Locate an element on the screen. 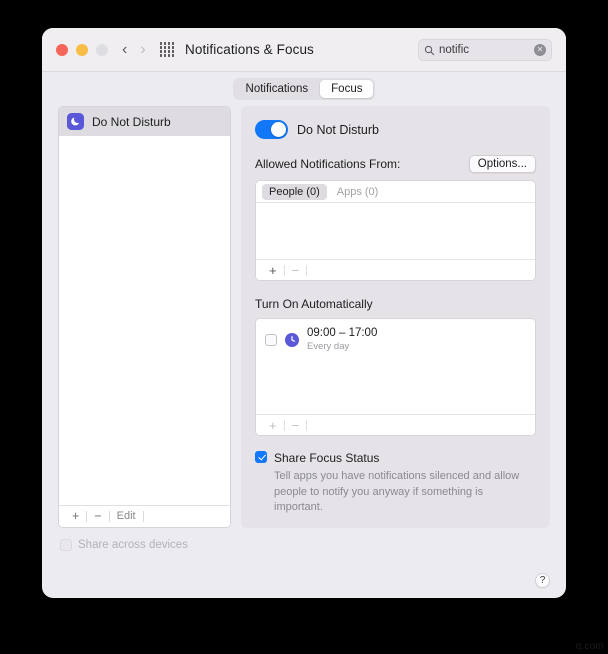 The width and height of the screenshot is (608, 654). sidebar-item-do-not-disturb: Do Not Disturb is located at coordinates (144, 121).